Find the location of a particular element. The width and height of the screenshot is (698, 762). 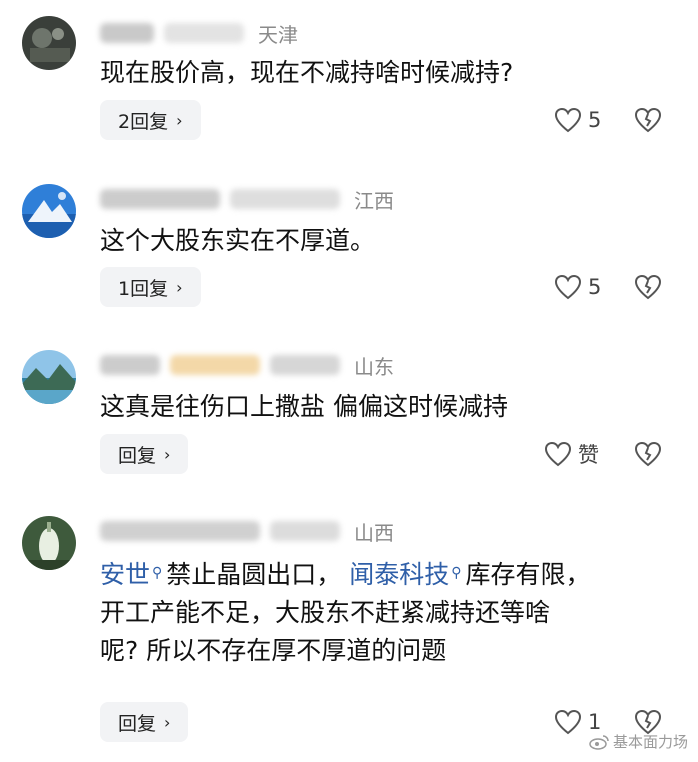

like-button: 赞 is located at coordinates (571, 454).